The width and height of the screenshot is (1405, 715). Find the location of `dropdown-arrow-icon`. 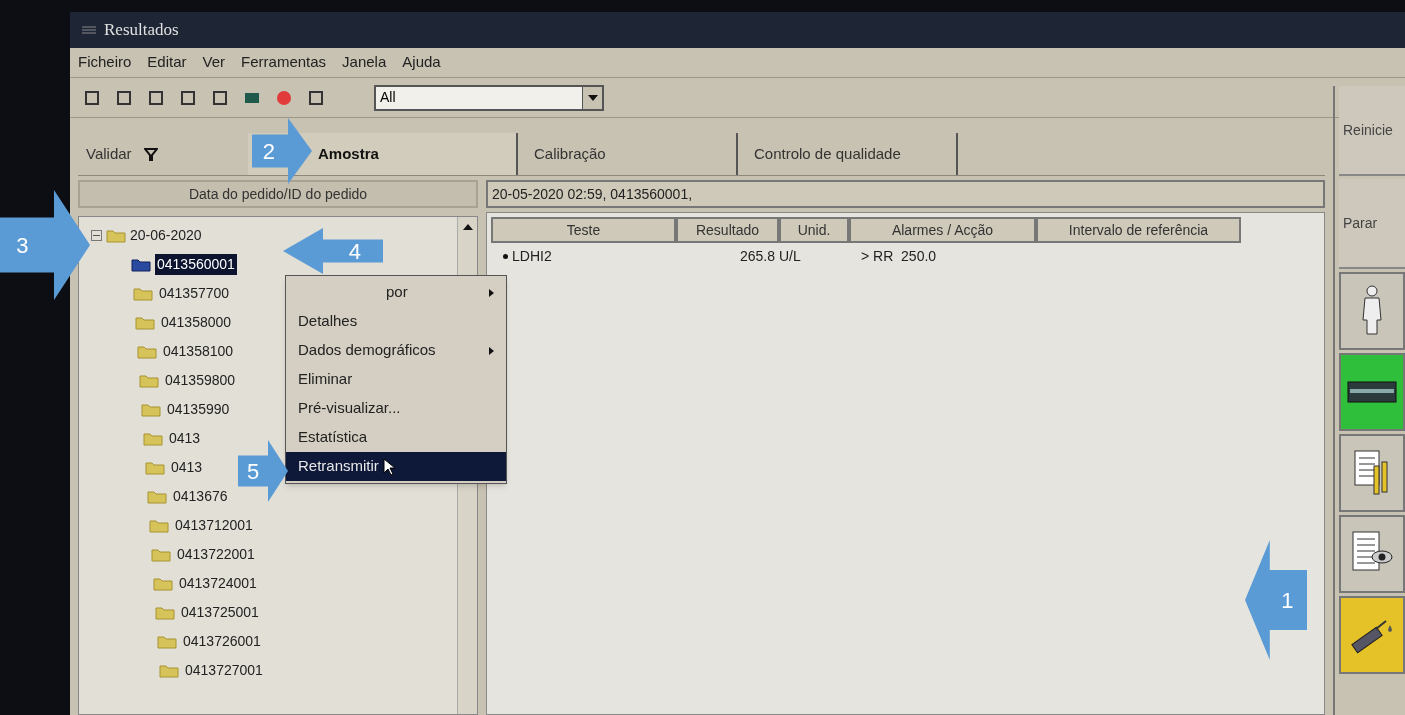

dropdown-arrow-icon is located at coordinates (592, 97).